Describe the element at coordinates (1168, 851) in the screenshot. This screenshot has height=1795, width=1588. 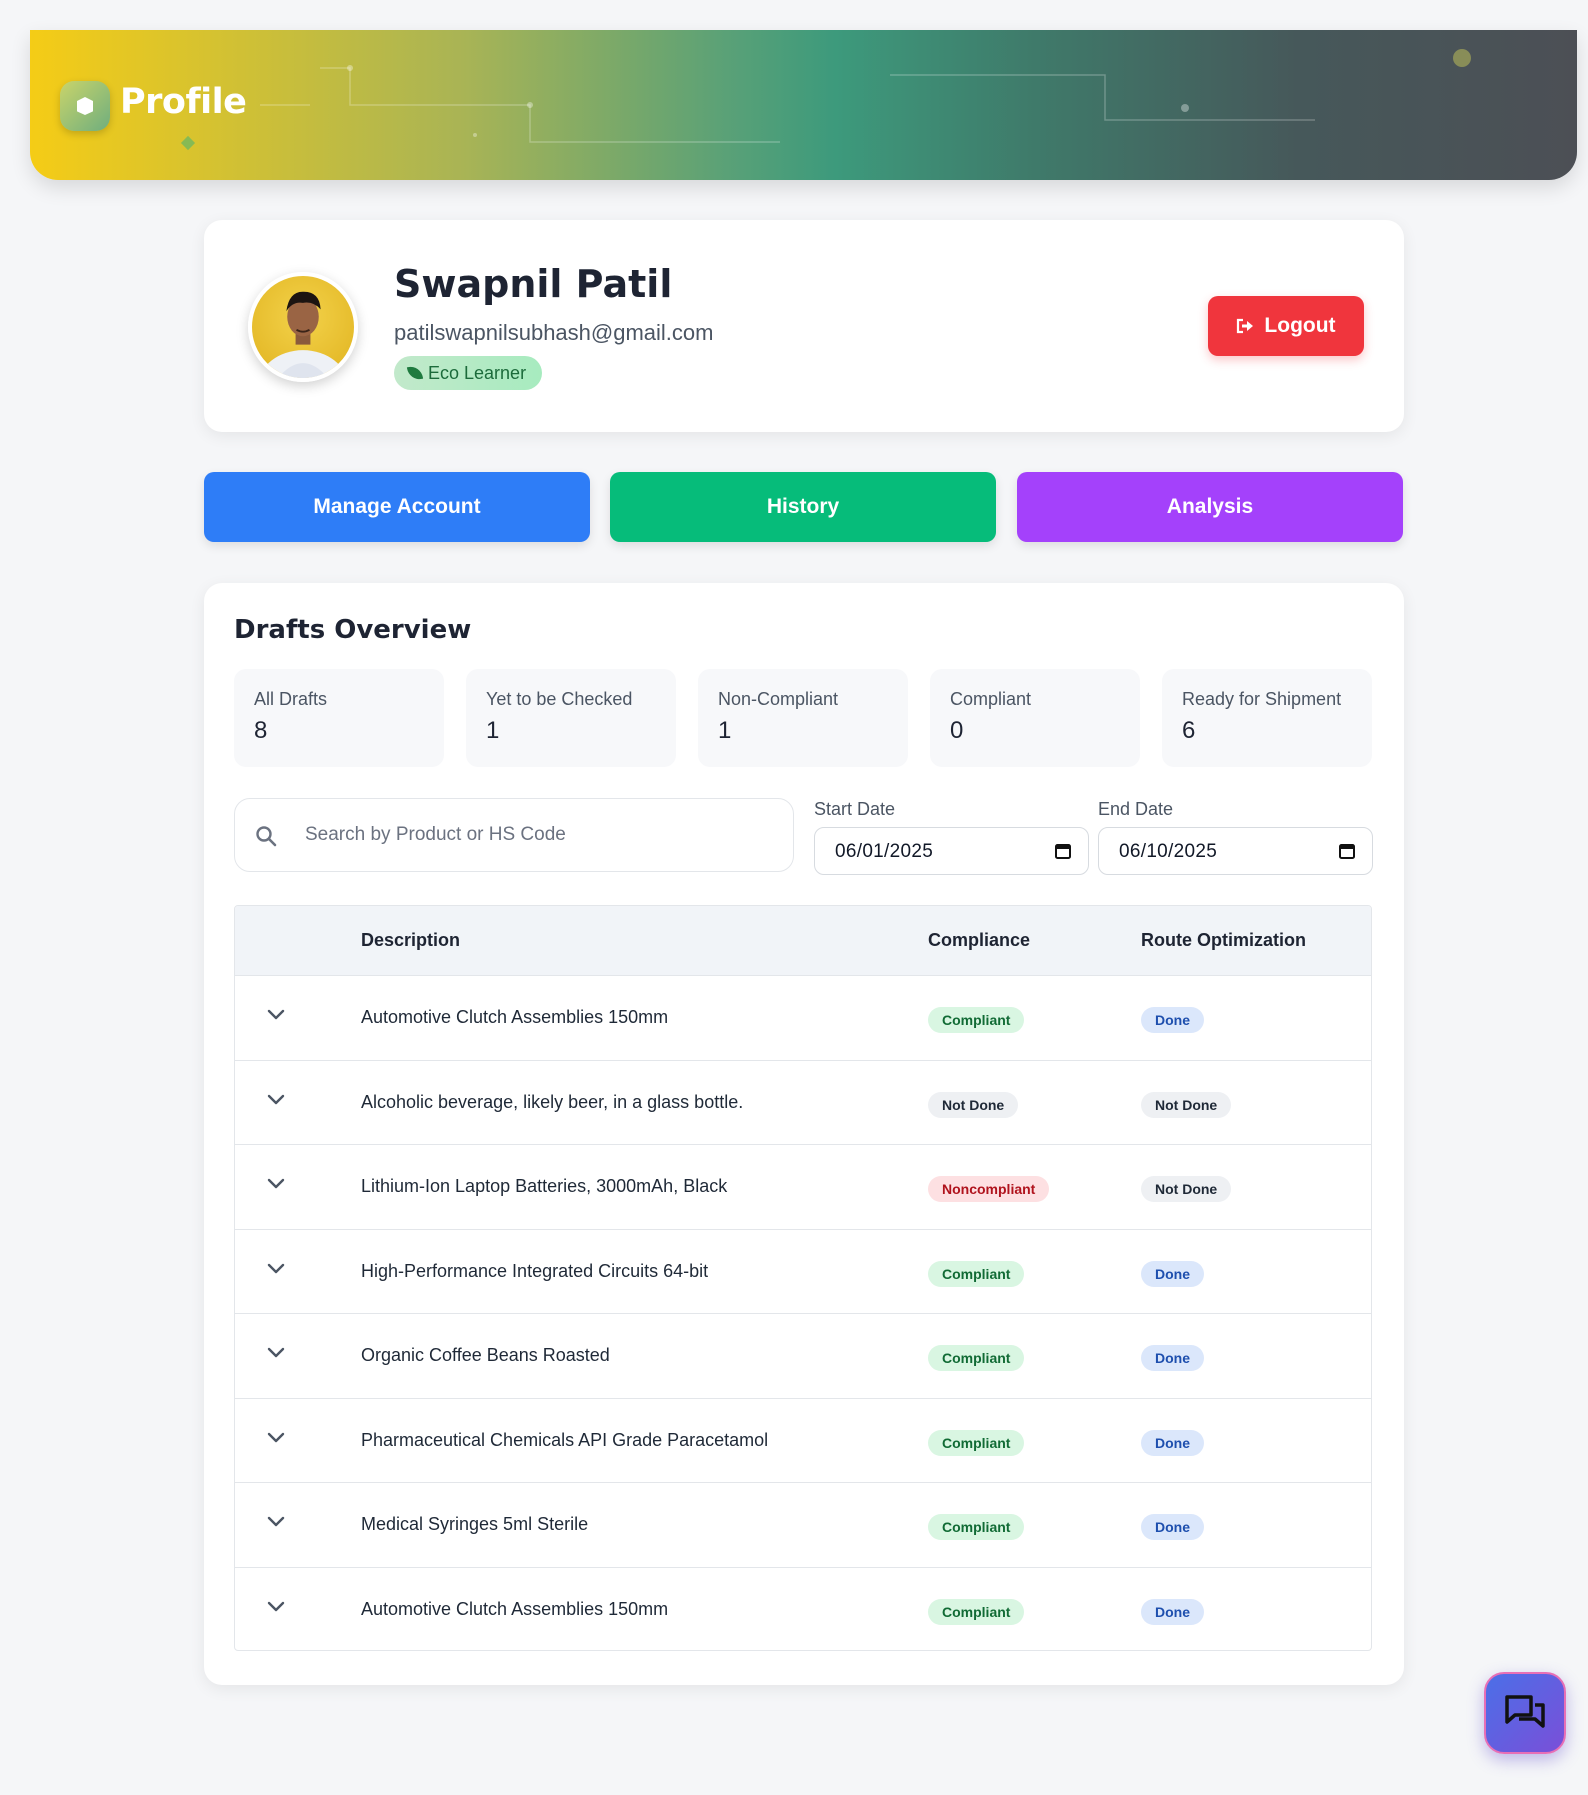
I see `end-date-value: 06/10/2025` at that location.